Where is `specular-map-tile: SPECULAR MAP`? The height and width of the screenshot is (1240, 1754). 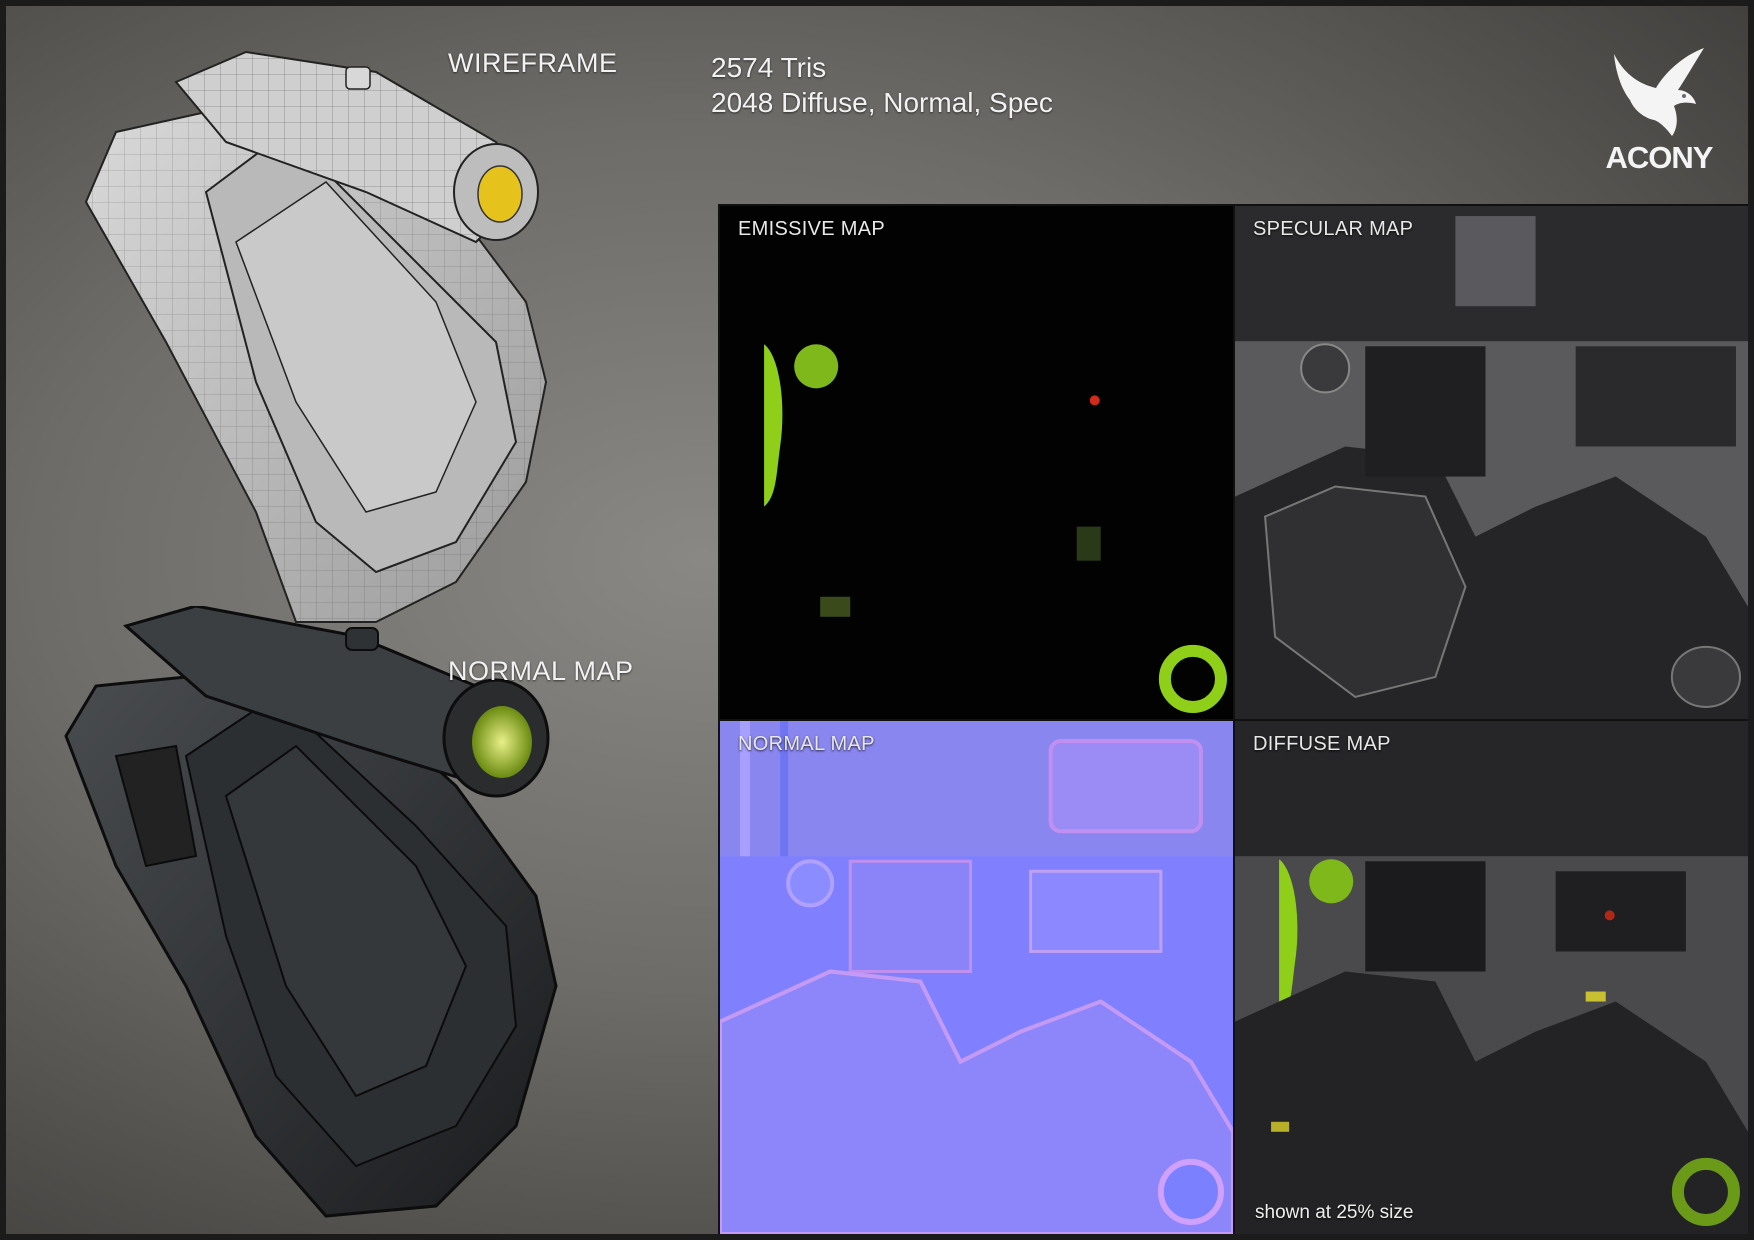 specular-map-tile: SPECULAR MAP is located at coordinates (1491, 462).